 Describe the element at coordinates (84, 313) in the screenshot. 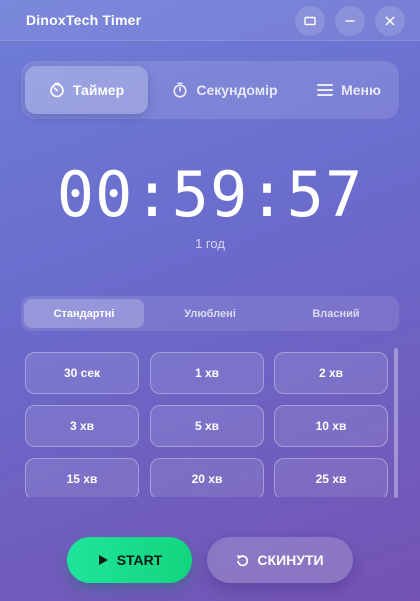

I see `tab-standard: Стандартні` at that location.